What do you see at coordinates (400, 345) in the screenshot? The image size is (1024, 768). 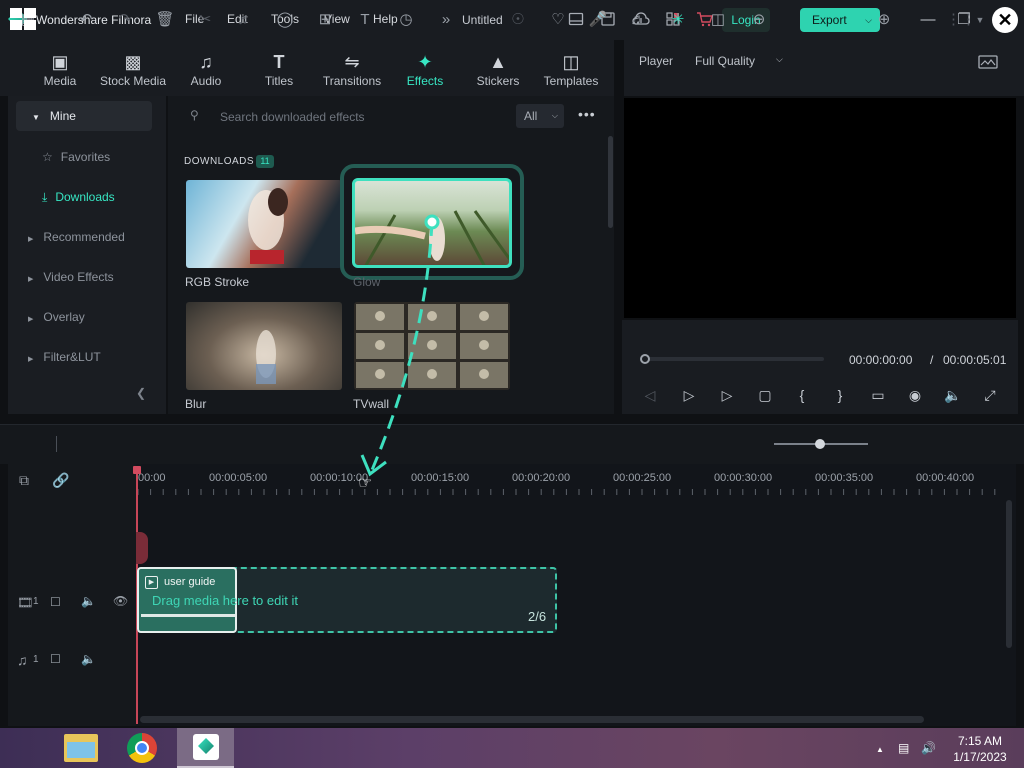 I see `drag-arrow-annotation` at bounding box center [400, 345].